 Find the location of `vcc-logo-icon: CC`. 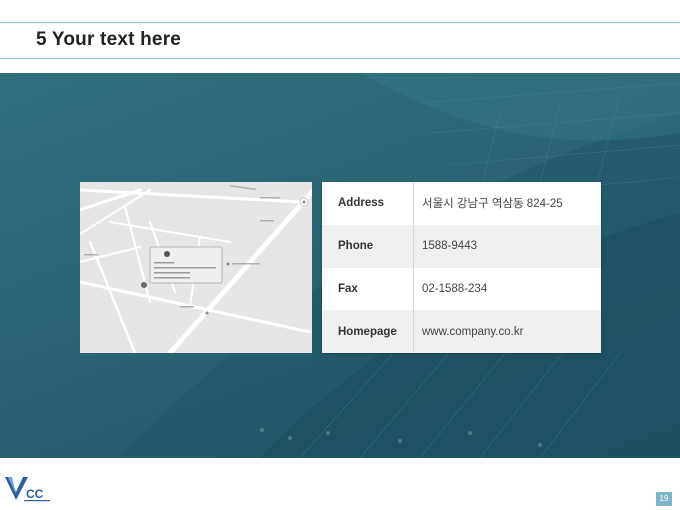

vcc-logo-icon: CC is located at coordinates (29, 489).